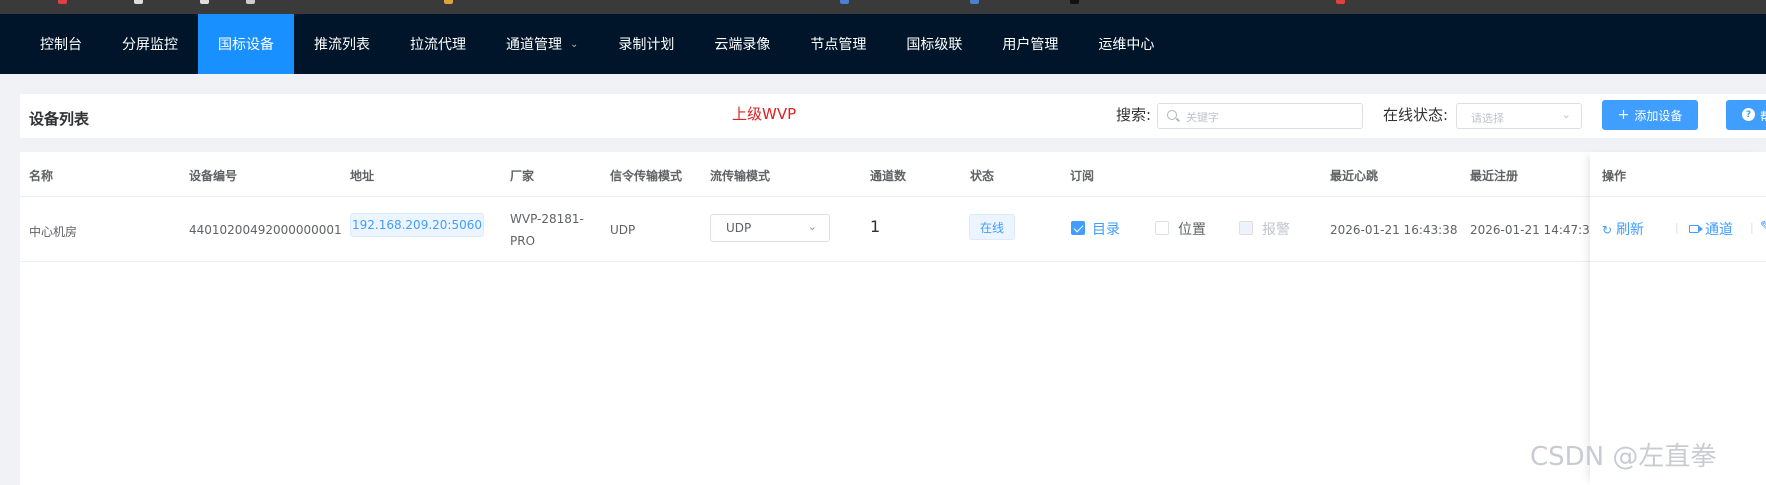 This screenshot has width=1766, height=485. Describe the element at coordinates (1487, 118) in the screenshot. I see `online-status-placeholder: 请选择` at that location.